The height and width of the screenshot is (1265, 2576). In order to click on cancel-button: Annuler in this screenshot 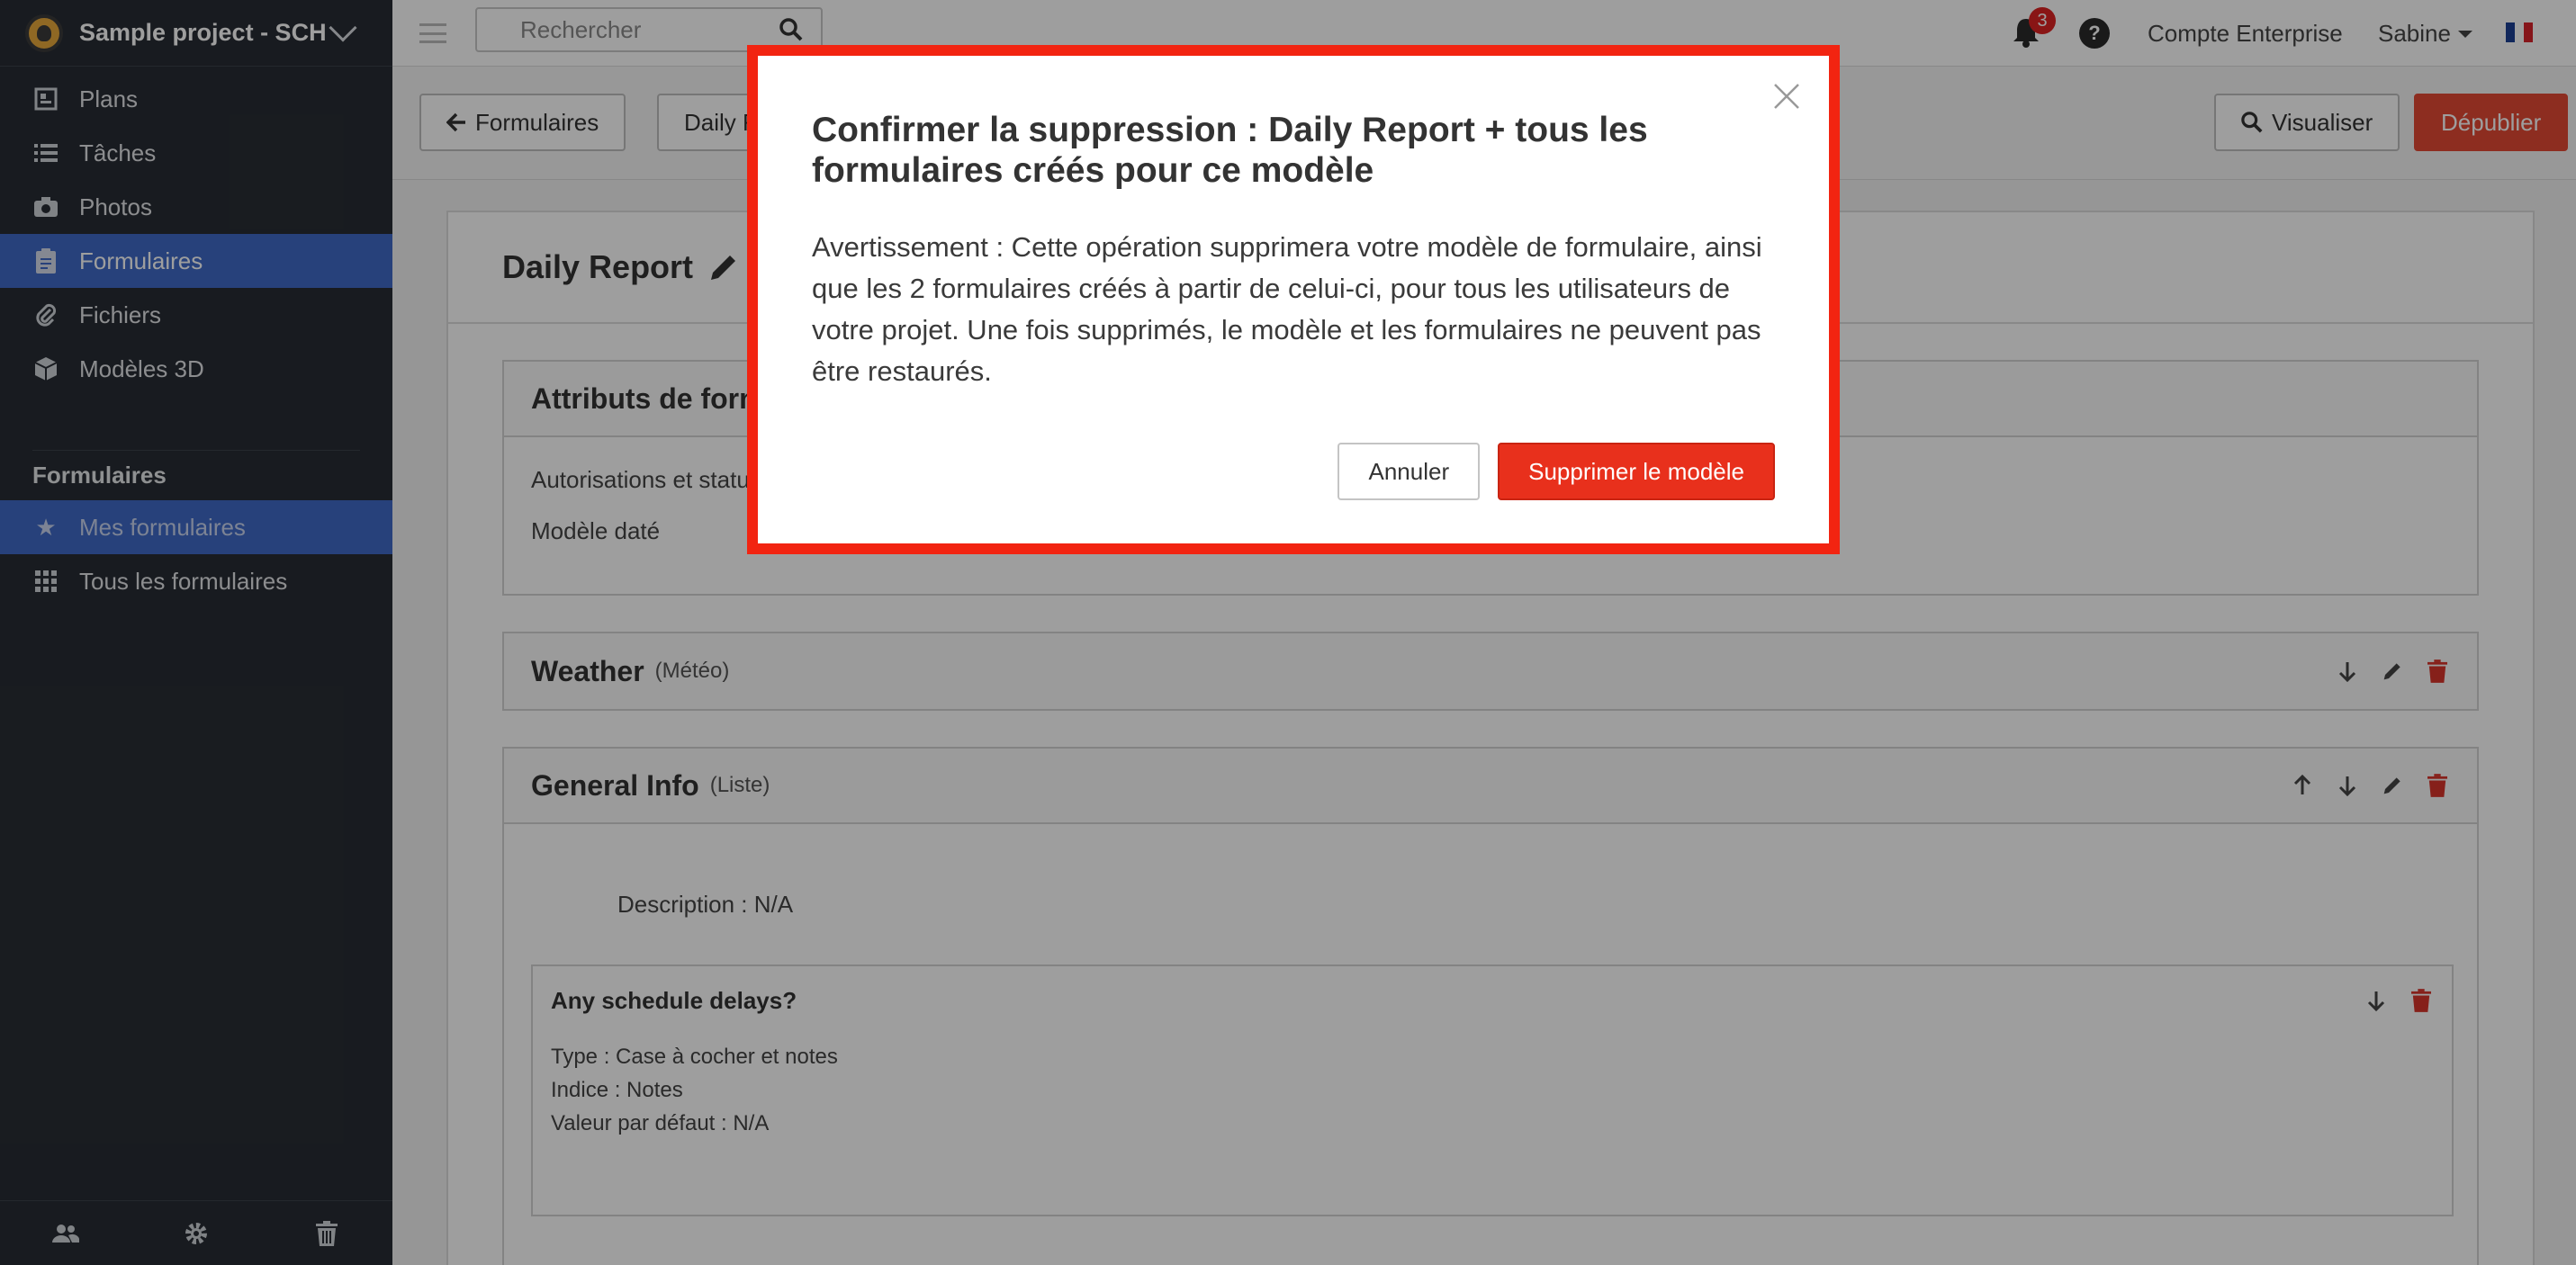, I will do `click(1409, 472)`.